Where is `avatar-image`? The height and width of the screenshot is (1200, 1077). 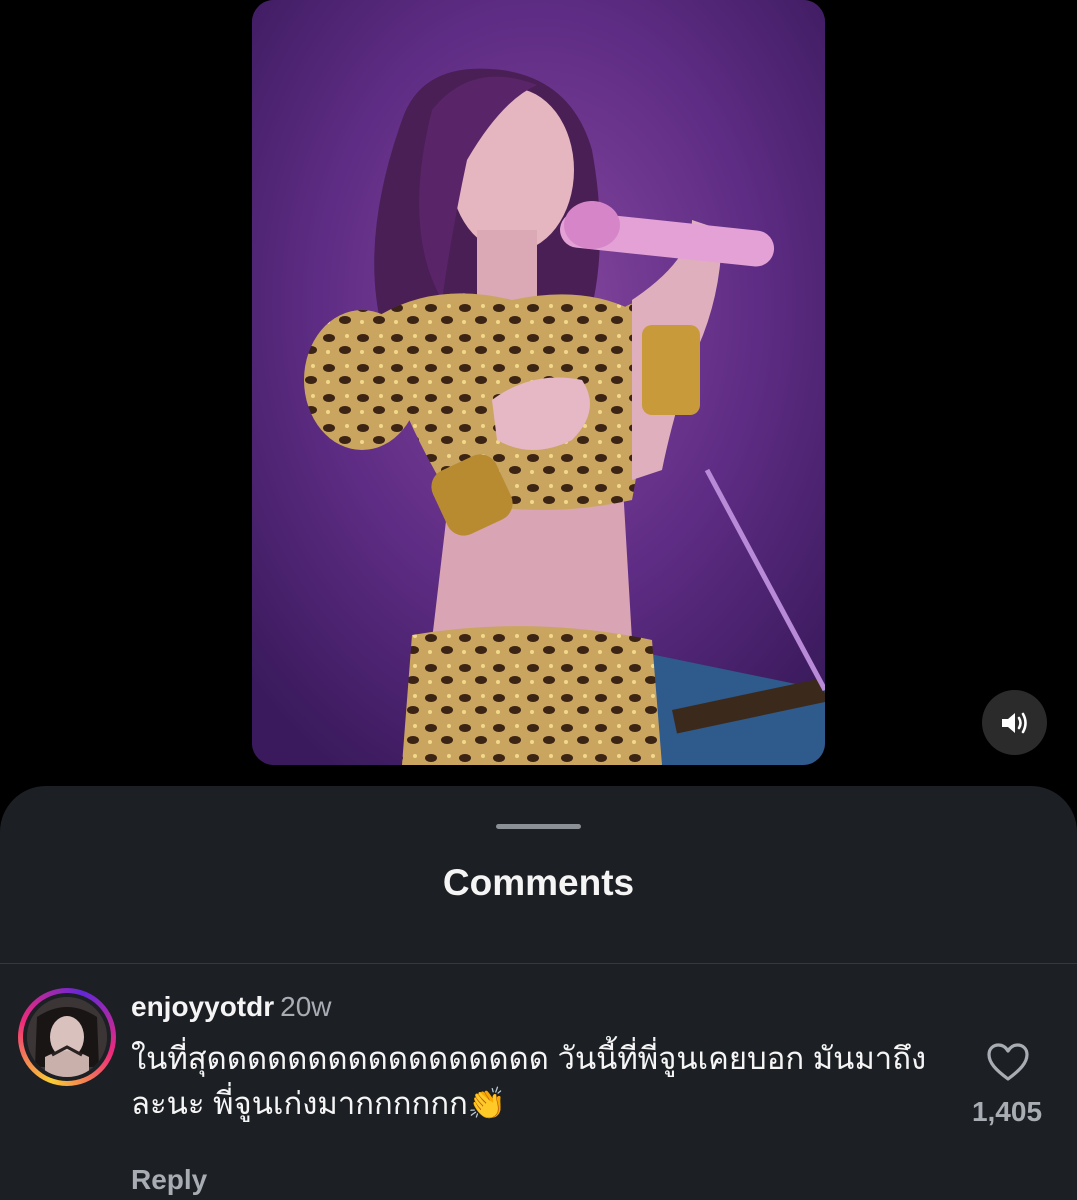
avatar-image is located at coordinates (67, 1037).